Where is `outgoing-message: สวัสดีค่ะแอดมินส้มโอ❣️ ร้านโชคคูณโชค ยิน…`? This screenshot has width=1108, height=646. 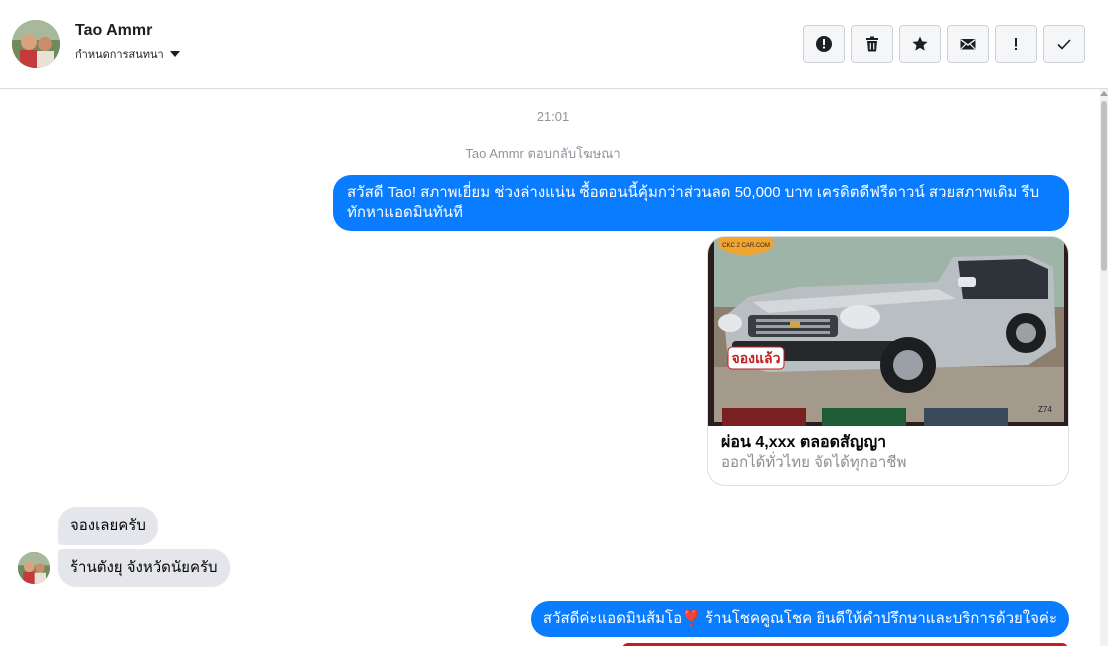
outgoing-message: สวัสดีค่ะแอดมินส้มโอ❣️ ร้านโชคคูณโชค ยิน… is located at coordinates (799, 619).